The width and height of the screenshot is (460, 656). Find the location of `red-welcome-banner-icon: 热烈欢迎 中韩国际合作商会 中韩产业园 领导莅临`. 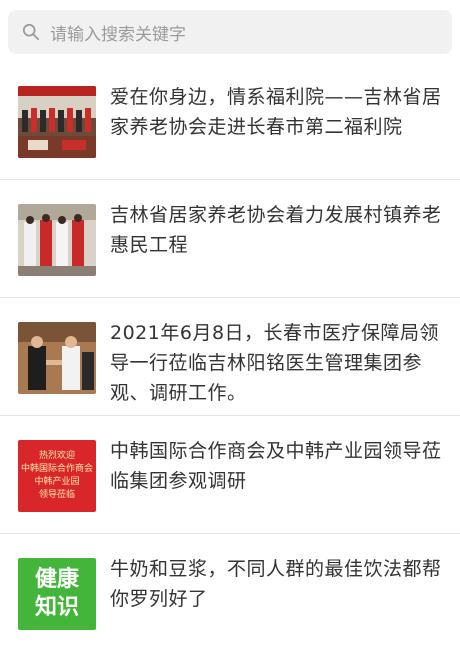

red-welcome-banner-icon: 热烈欢迎 中韩国际合作商会 中韩产业园 领导莅临 is located at coordinates (57, 476).